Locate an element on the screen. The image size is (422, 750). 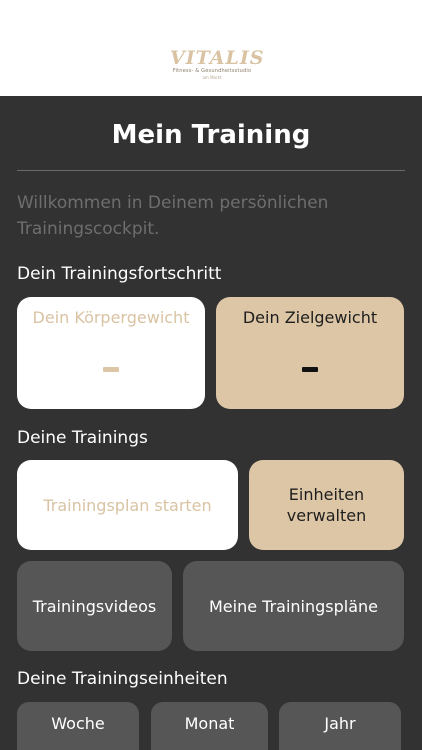
my-training-plans-label: Meine Trainingspläne is located at coordinates (293, 606).